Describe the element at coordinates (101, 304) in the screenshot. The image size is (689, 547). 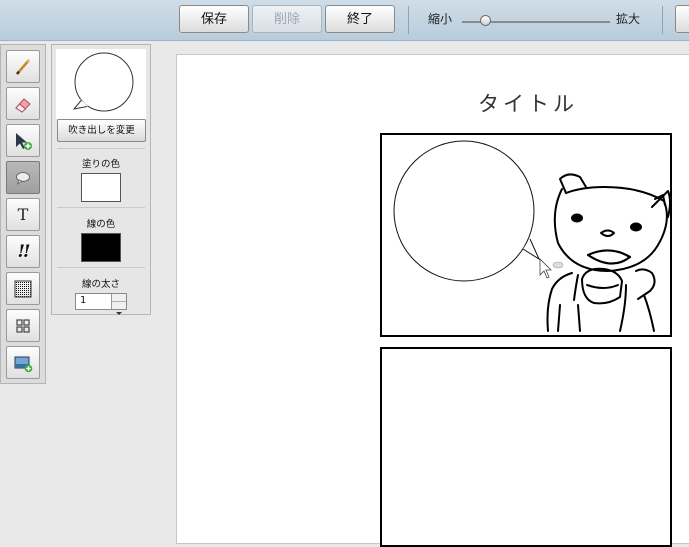
I see `line-width-spinner: 1` at that location.